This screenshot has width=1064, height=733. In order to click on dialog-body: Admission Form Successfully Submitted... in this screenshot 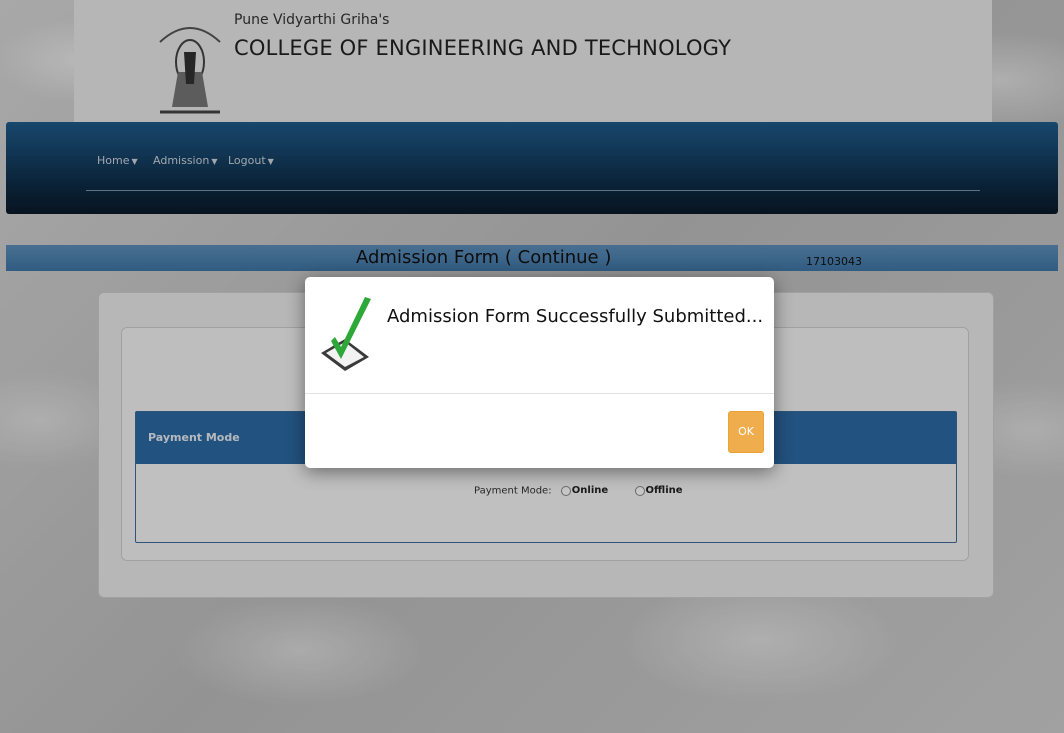, I will do `click(539, 335)`.